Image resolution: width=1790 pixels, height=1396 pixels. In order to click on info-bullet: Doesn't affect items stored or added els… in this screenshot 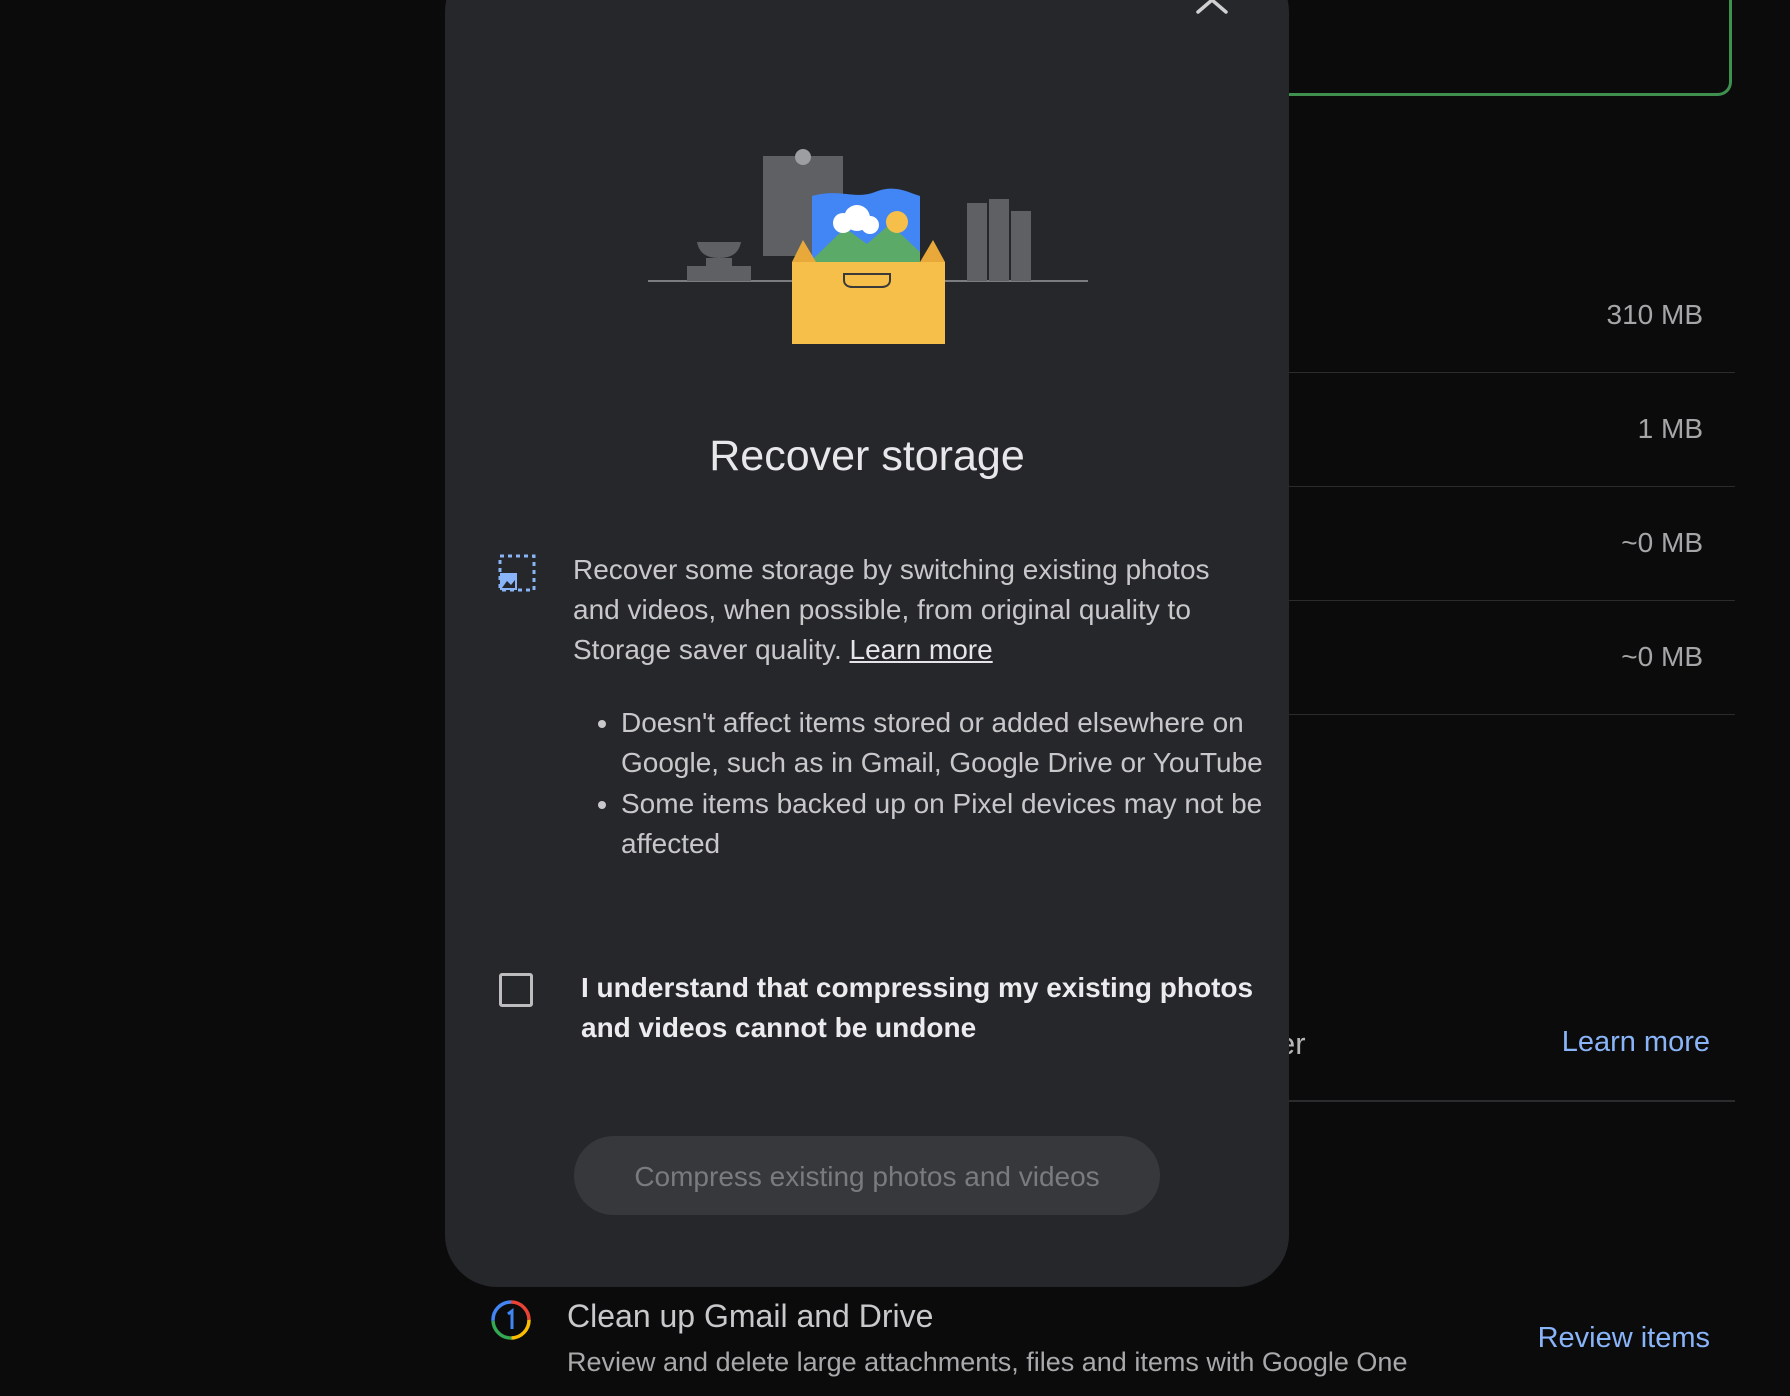, I will do `click(951, 743)`.